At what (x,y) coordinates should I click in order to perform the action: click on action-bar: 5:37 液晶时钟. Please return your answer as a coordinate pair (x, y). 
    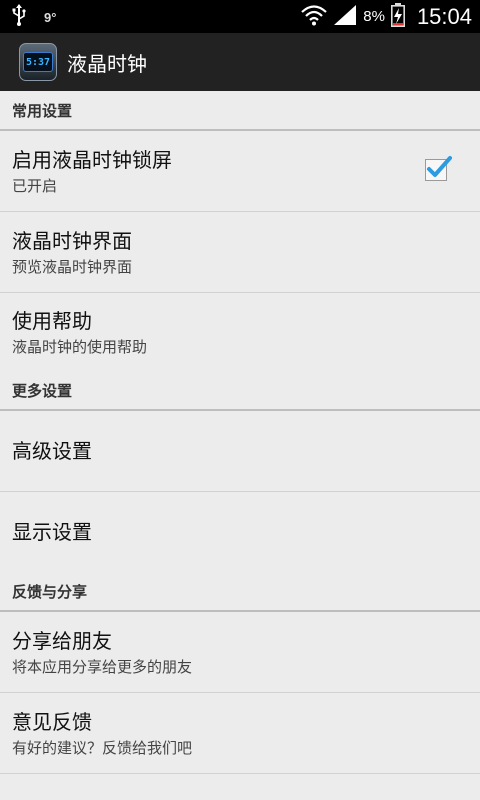
    Looking at the image, I should click on (240, 62).